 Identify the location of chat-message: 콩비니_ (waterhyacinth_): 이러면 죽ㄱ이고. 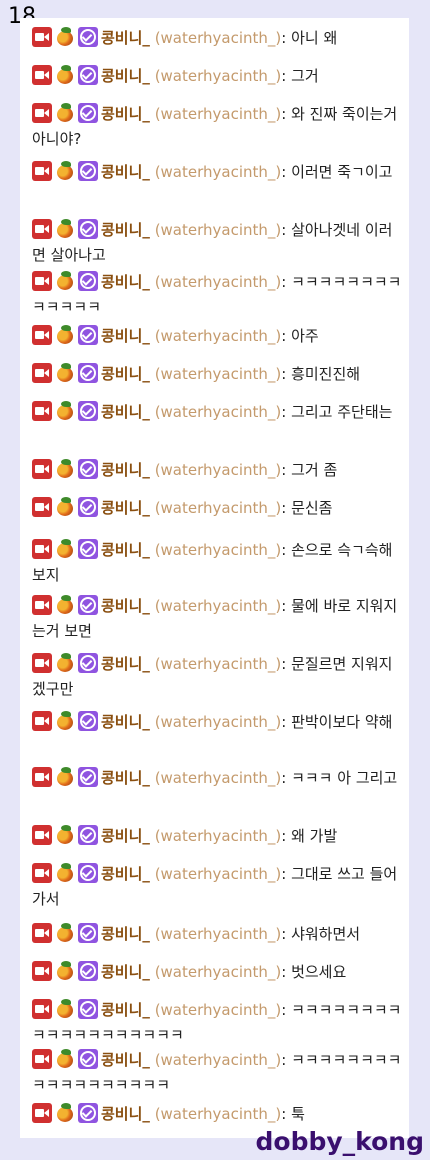
(217, 172).